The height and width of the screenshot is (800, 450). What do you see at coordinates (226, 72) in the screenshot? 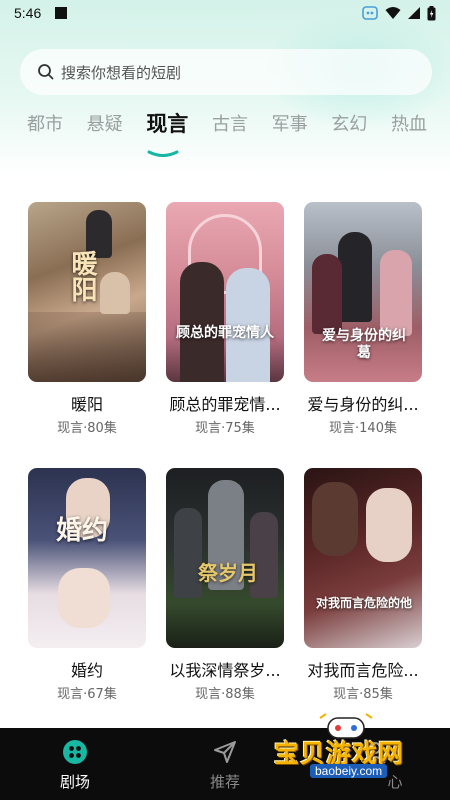
I see `search-bar: 搜索你想看的短剧` at bounding box center [226, 72].